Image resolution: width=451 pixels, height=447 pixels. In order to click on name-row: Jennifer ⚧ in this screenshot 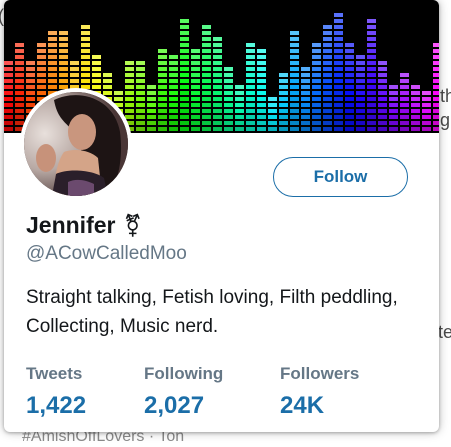, I will do `click(84, 225)`.